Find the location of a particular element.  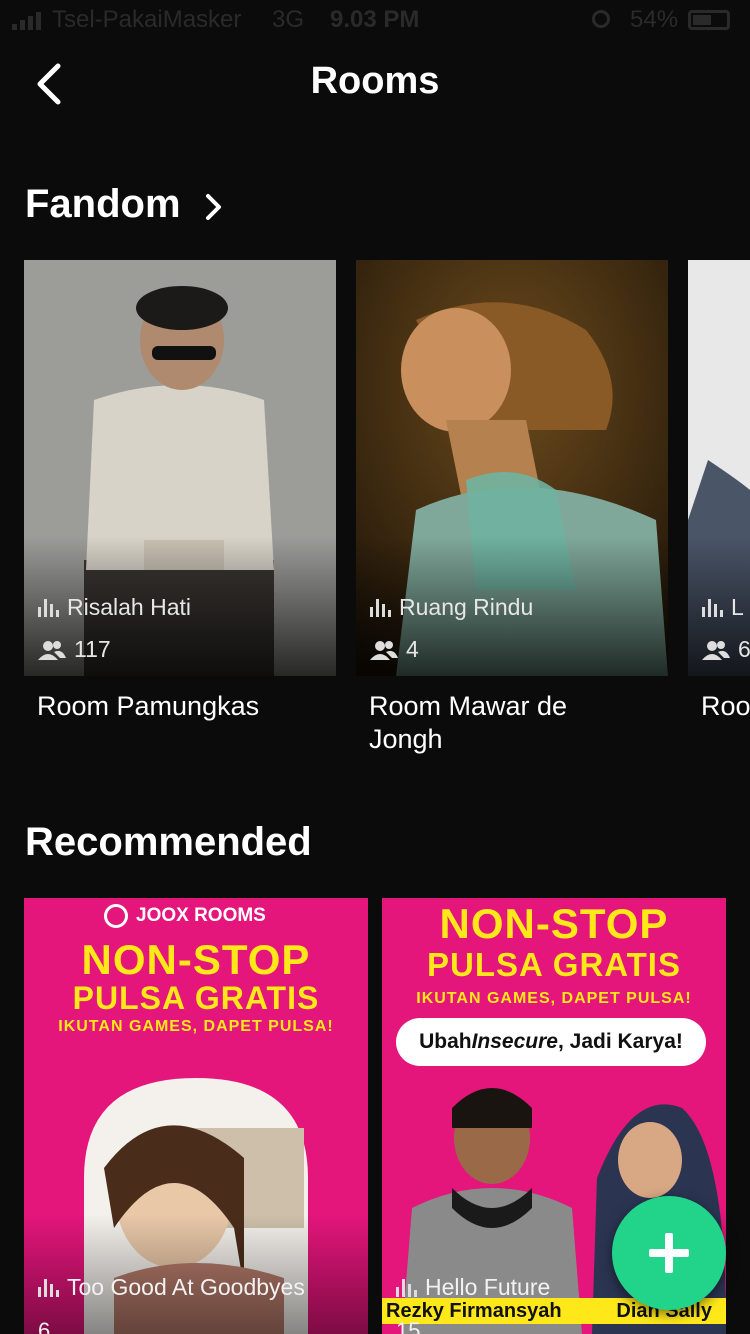

song-title: Ruang Rindu is located at coordinates (466, 607).